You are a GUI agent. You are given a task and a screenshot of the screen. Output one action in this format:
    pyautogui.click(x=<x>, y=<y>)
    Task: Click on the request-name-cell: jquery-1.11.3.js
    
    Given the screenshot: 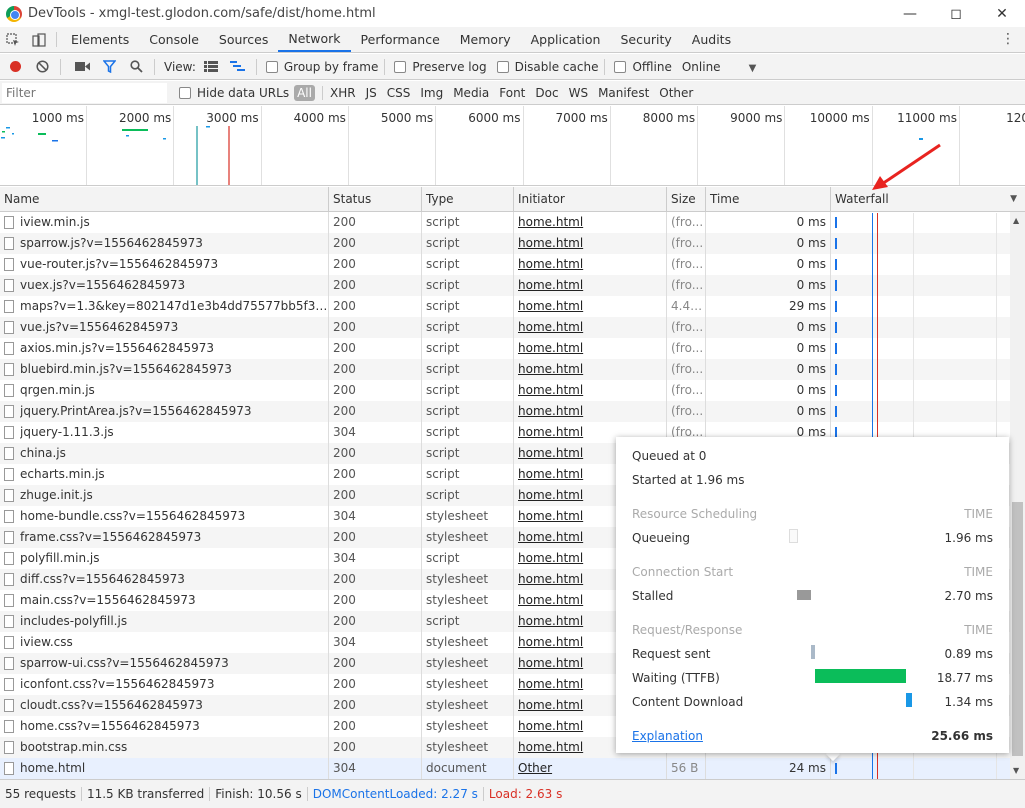 What is the action you would take?
    pyautogui.click(x=164, y=432)
    